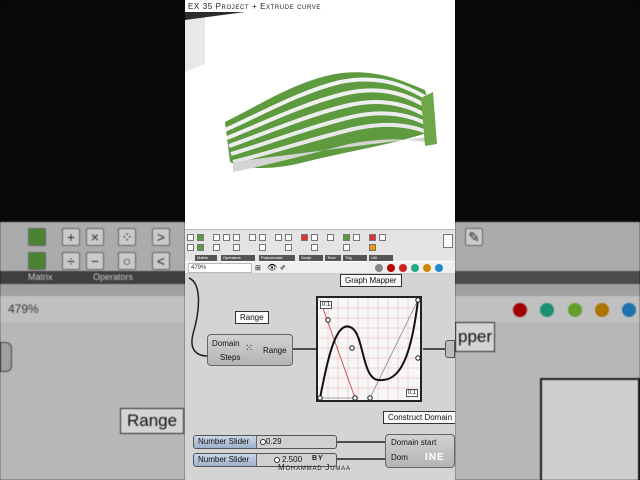  What do you see at coordinates (226, 343) in the screenshot?
I see `range-input-domain: Domain` at bounding box center [226, 343].